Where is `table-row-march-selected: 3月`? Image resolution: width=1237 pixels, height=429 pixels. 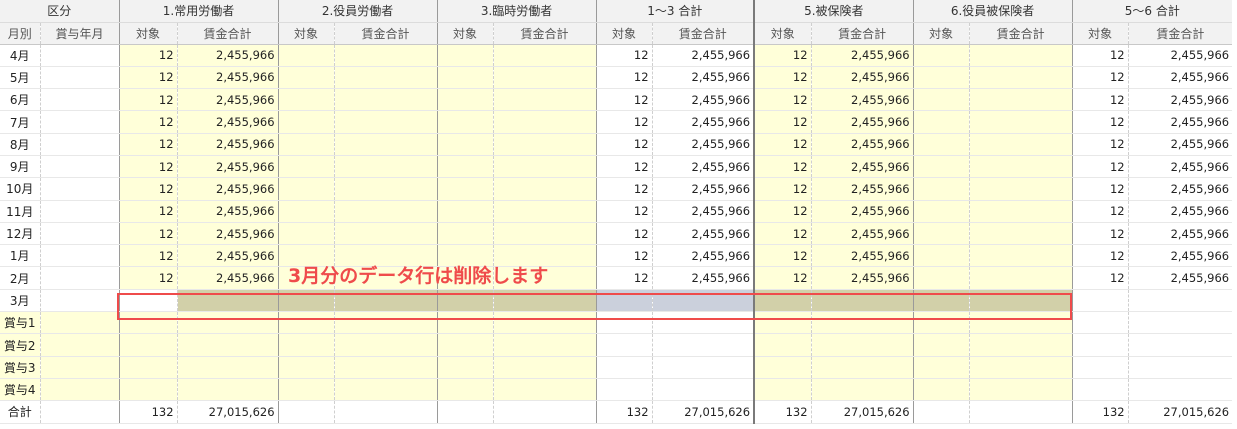
table-row-march-selected: 3月 is located at coordinates (616, 301).